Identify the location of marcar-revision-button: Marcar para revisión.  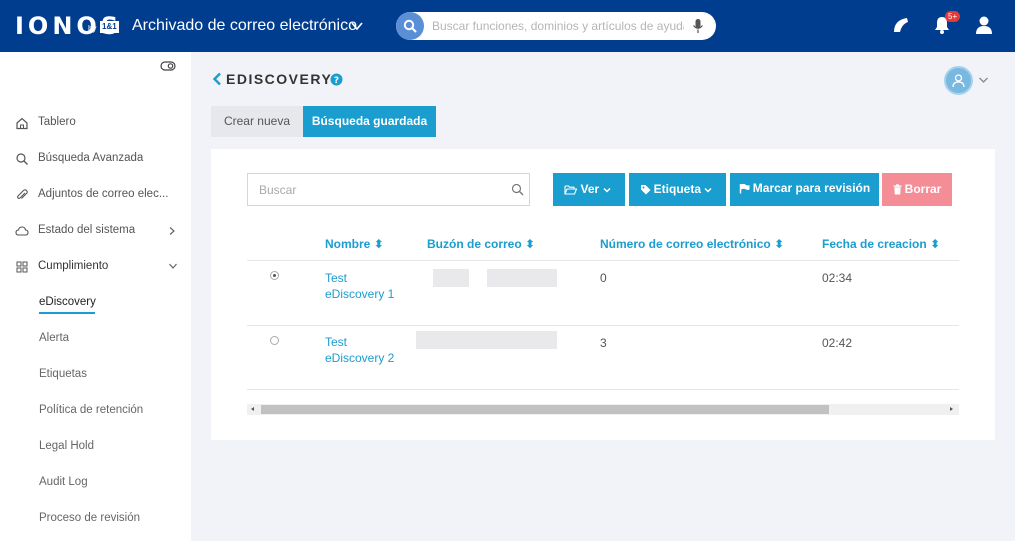
(804, 189).